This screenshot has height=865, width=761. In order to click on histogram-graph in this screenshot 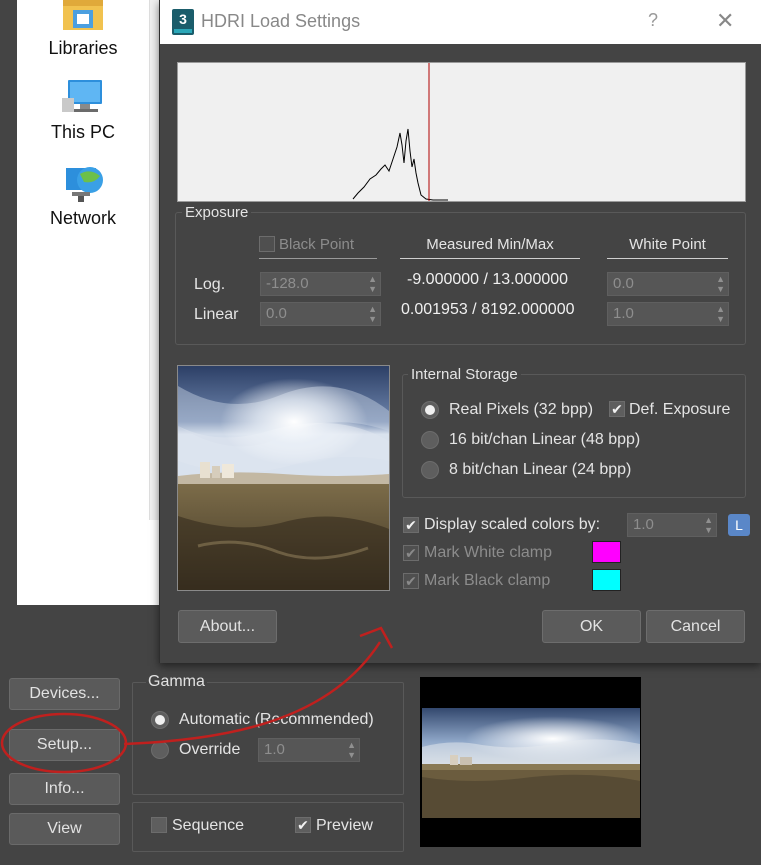, I will do `click(400, 132)`.